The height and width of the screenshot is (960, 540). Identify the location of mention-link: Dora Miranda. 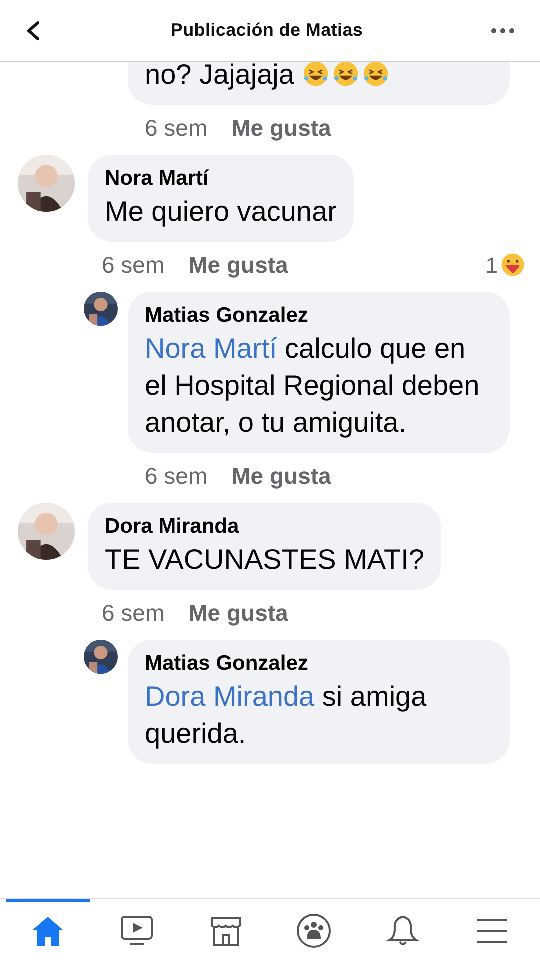
(230, 696).